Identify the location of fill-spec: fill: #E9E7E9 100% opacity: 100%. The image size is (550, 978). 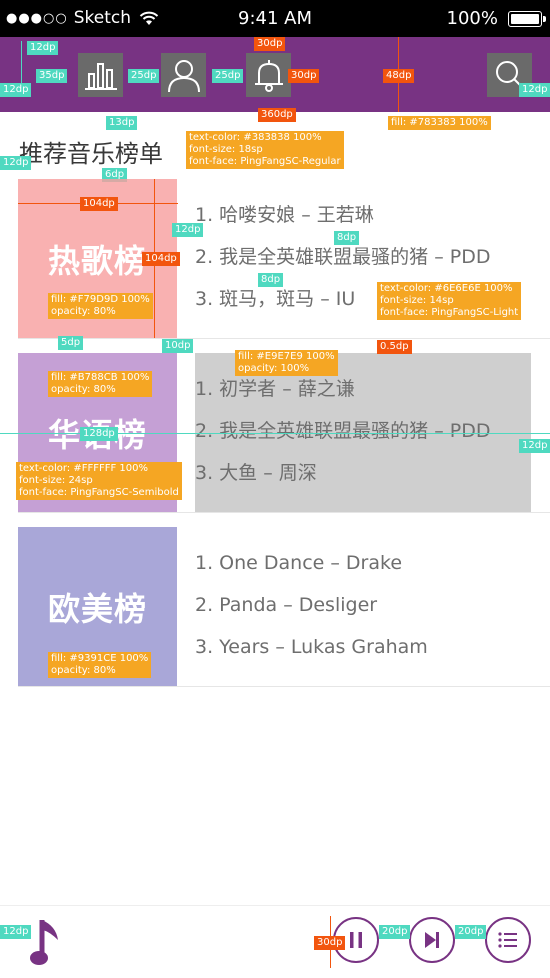
(286, 363).